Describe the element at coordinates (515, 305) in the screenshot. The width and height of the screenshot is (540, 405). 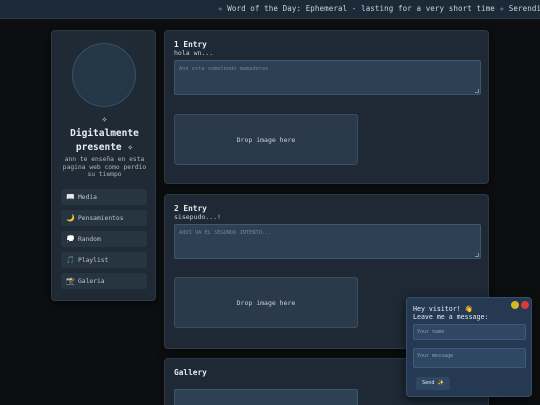
I see `minimize-button` at that location.